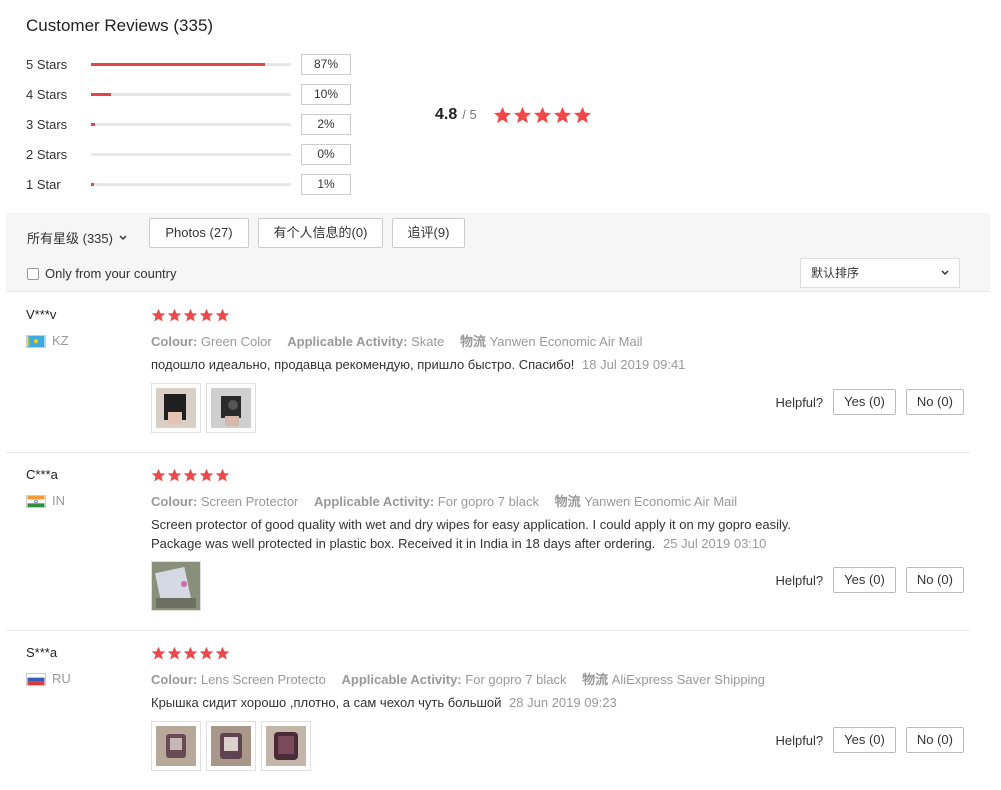 The width and height of the screenshot is (1001, 790). What do you see at coordinates (236, 341) in the screenshot?
I see `colour-value: Green Color` at bounding box center [236, 341].